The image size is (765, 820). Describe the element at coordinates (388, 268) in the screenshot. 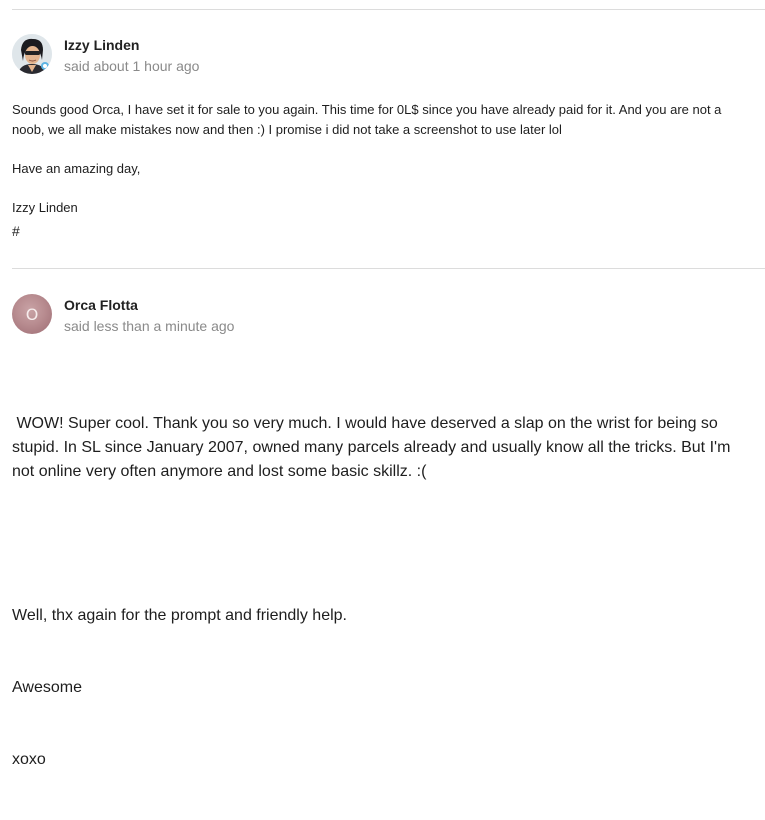

I see `divider-middle` at that location.